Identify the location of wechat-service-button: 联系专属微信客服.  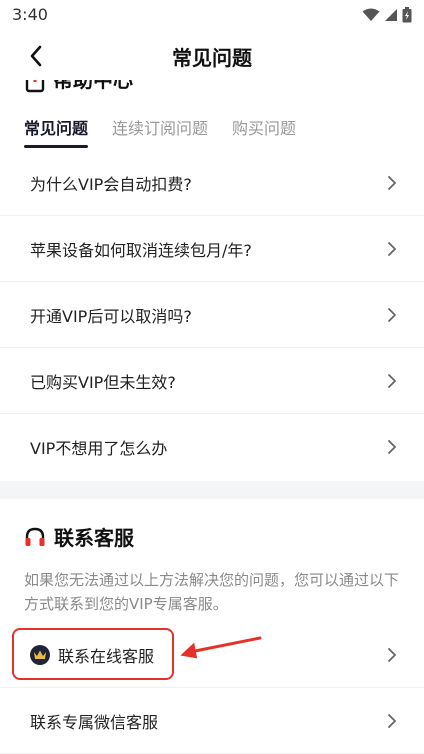
(212, 721).